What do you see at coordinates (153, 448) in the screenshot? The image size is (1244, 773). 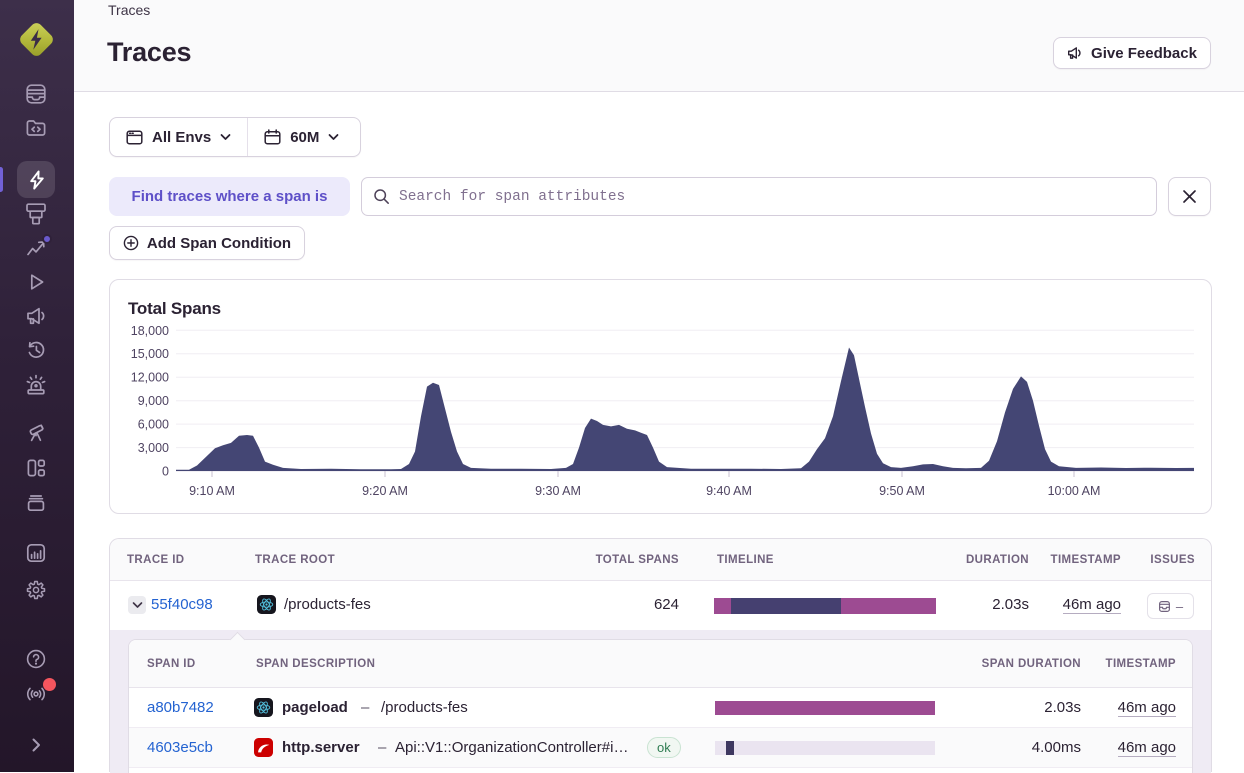 I see `svg-text: 3,000` at bounding box center [153, 448].